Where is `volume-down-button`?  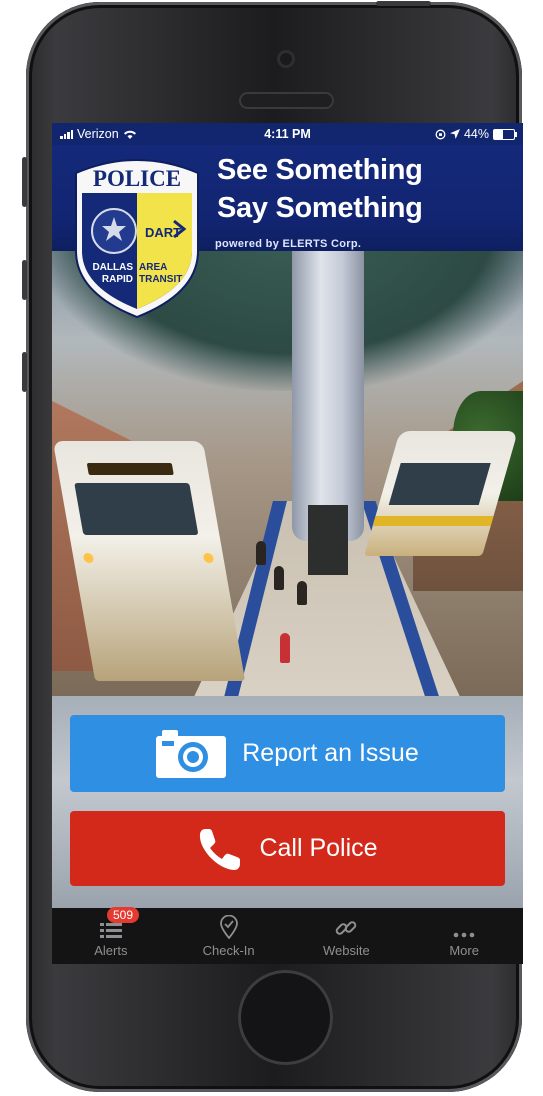 volume-down-button is located at coordinates (24, 372).